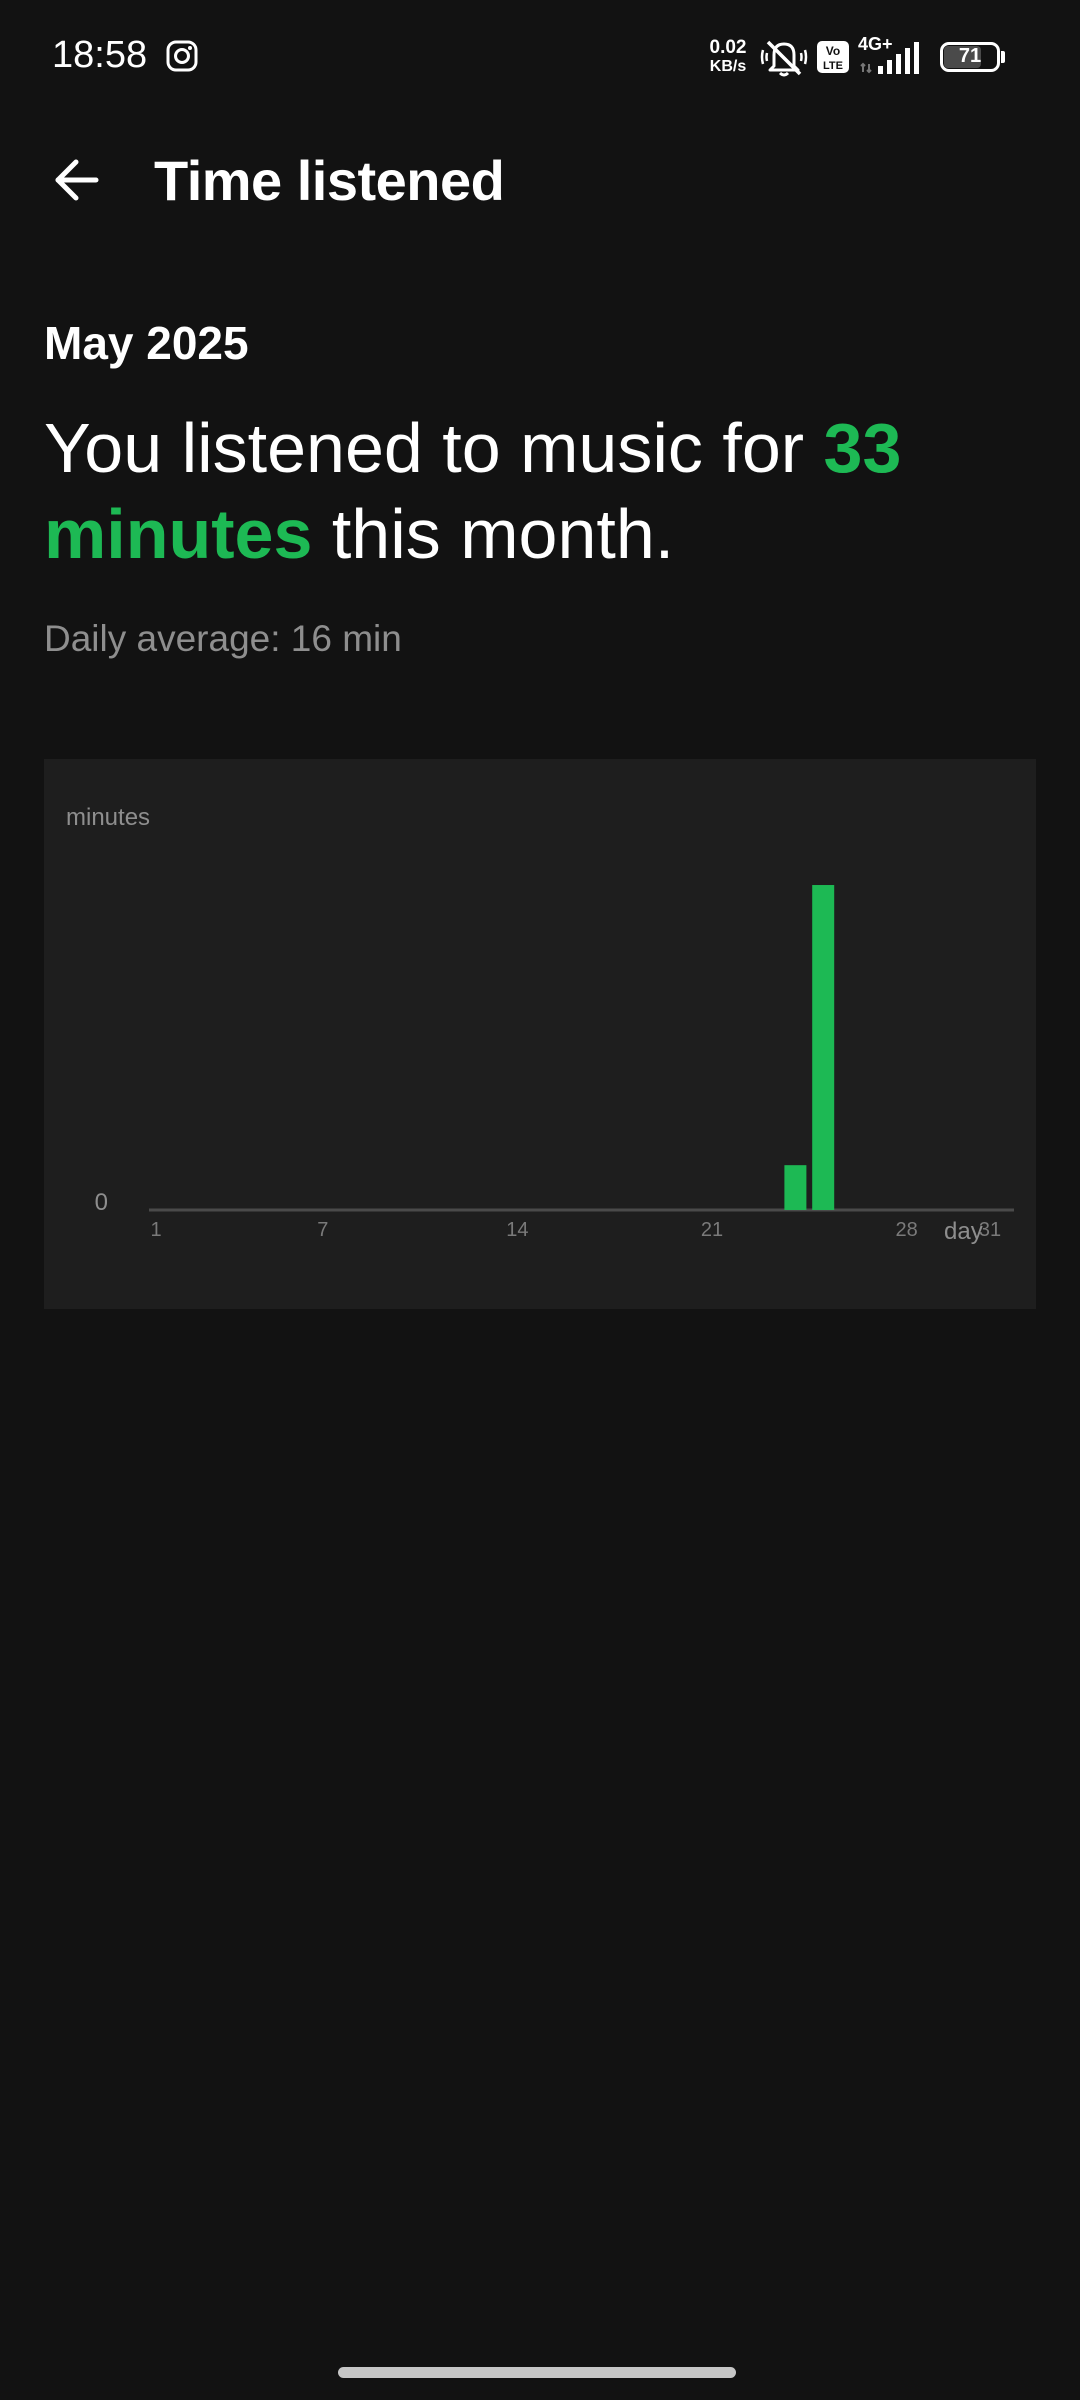 The height and width of the screenshot is (2400, 1080). What do you see at coordinates (728, 47) in the screenshot?
I see `network-speed-value: 0.02` at bounding box center [728, 47].